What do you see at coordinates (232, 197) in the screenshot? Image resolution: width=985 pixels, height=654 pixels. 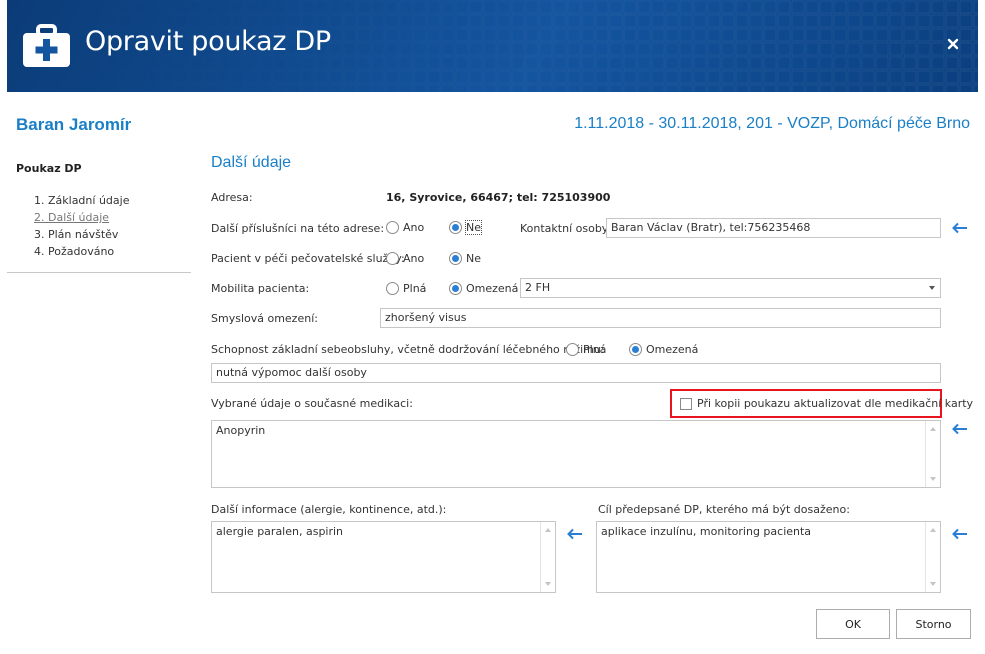 I see `address-label: Adresa:` at bounding box center [232, 197].